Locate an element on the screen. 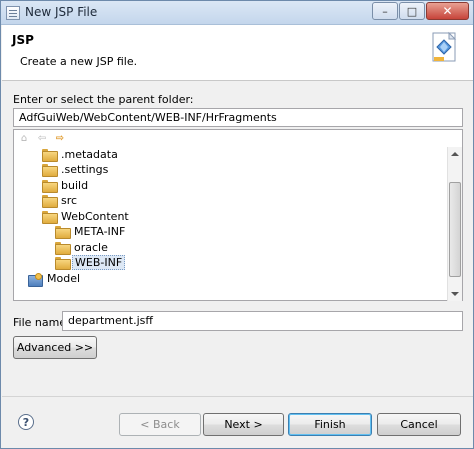 The height and width of the screenshot is (449, 474). advanced-button: Advanced >> is located at coordinates (55, 347).